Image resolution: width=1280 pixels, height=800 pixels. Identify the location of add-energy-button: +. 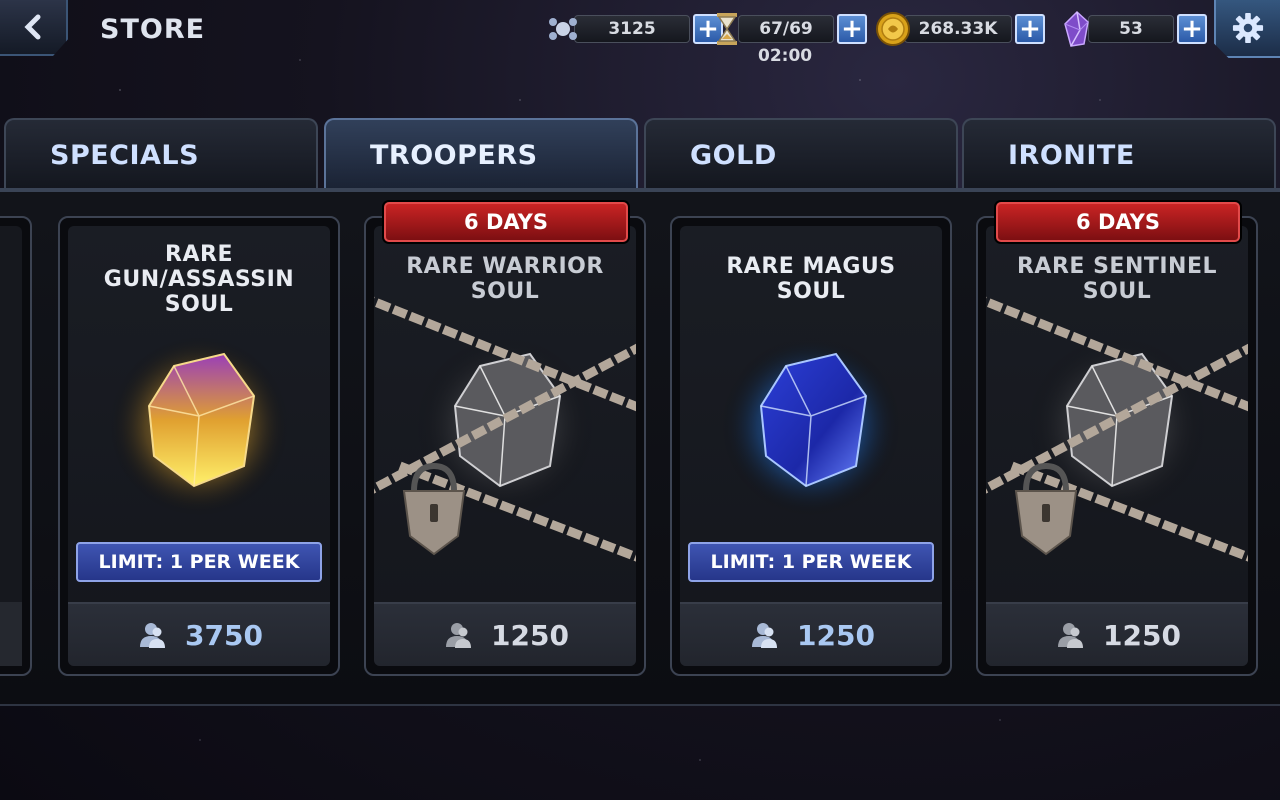
(852, 29).